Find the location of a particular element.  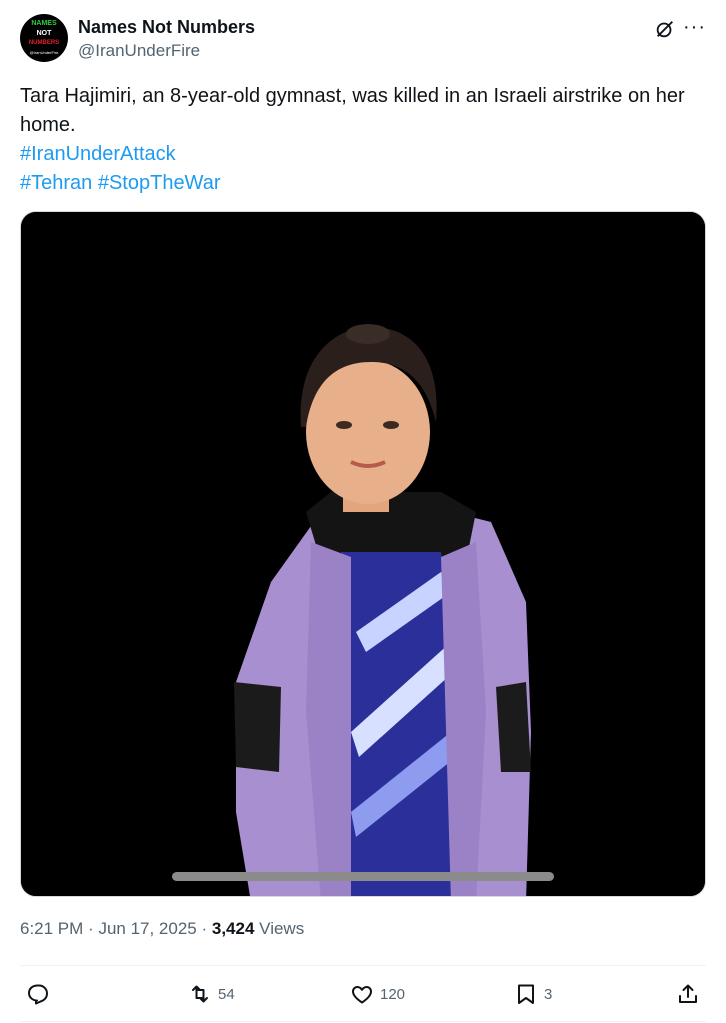

reply-button is located at coordinates (38, 994).